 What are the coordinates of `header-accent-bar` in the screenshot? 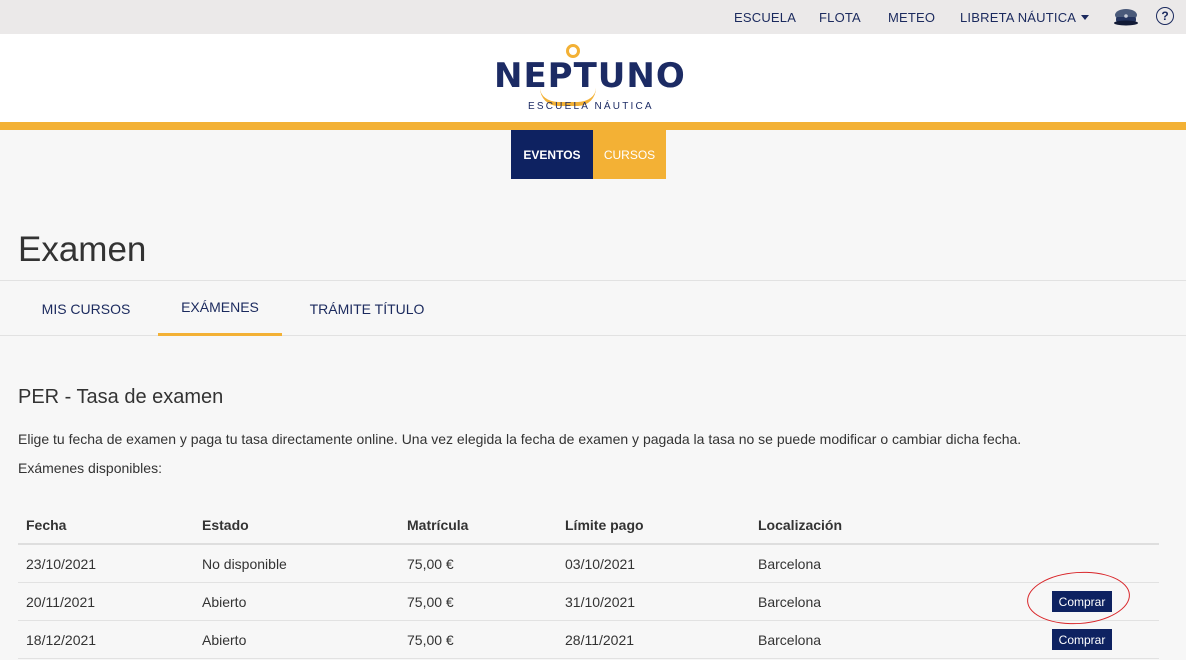 It's located at (593, 126).